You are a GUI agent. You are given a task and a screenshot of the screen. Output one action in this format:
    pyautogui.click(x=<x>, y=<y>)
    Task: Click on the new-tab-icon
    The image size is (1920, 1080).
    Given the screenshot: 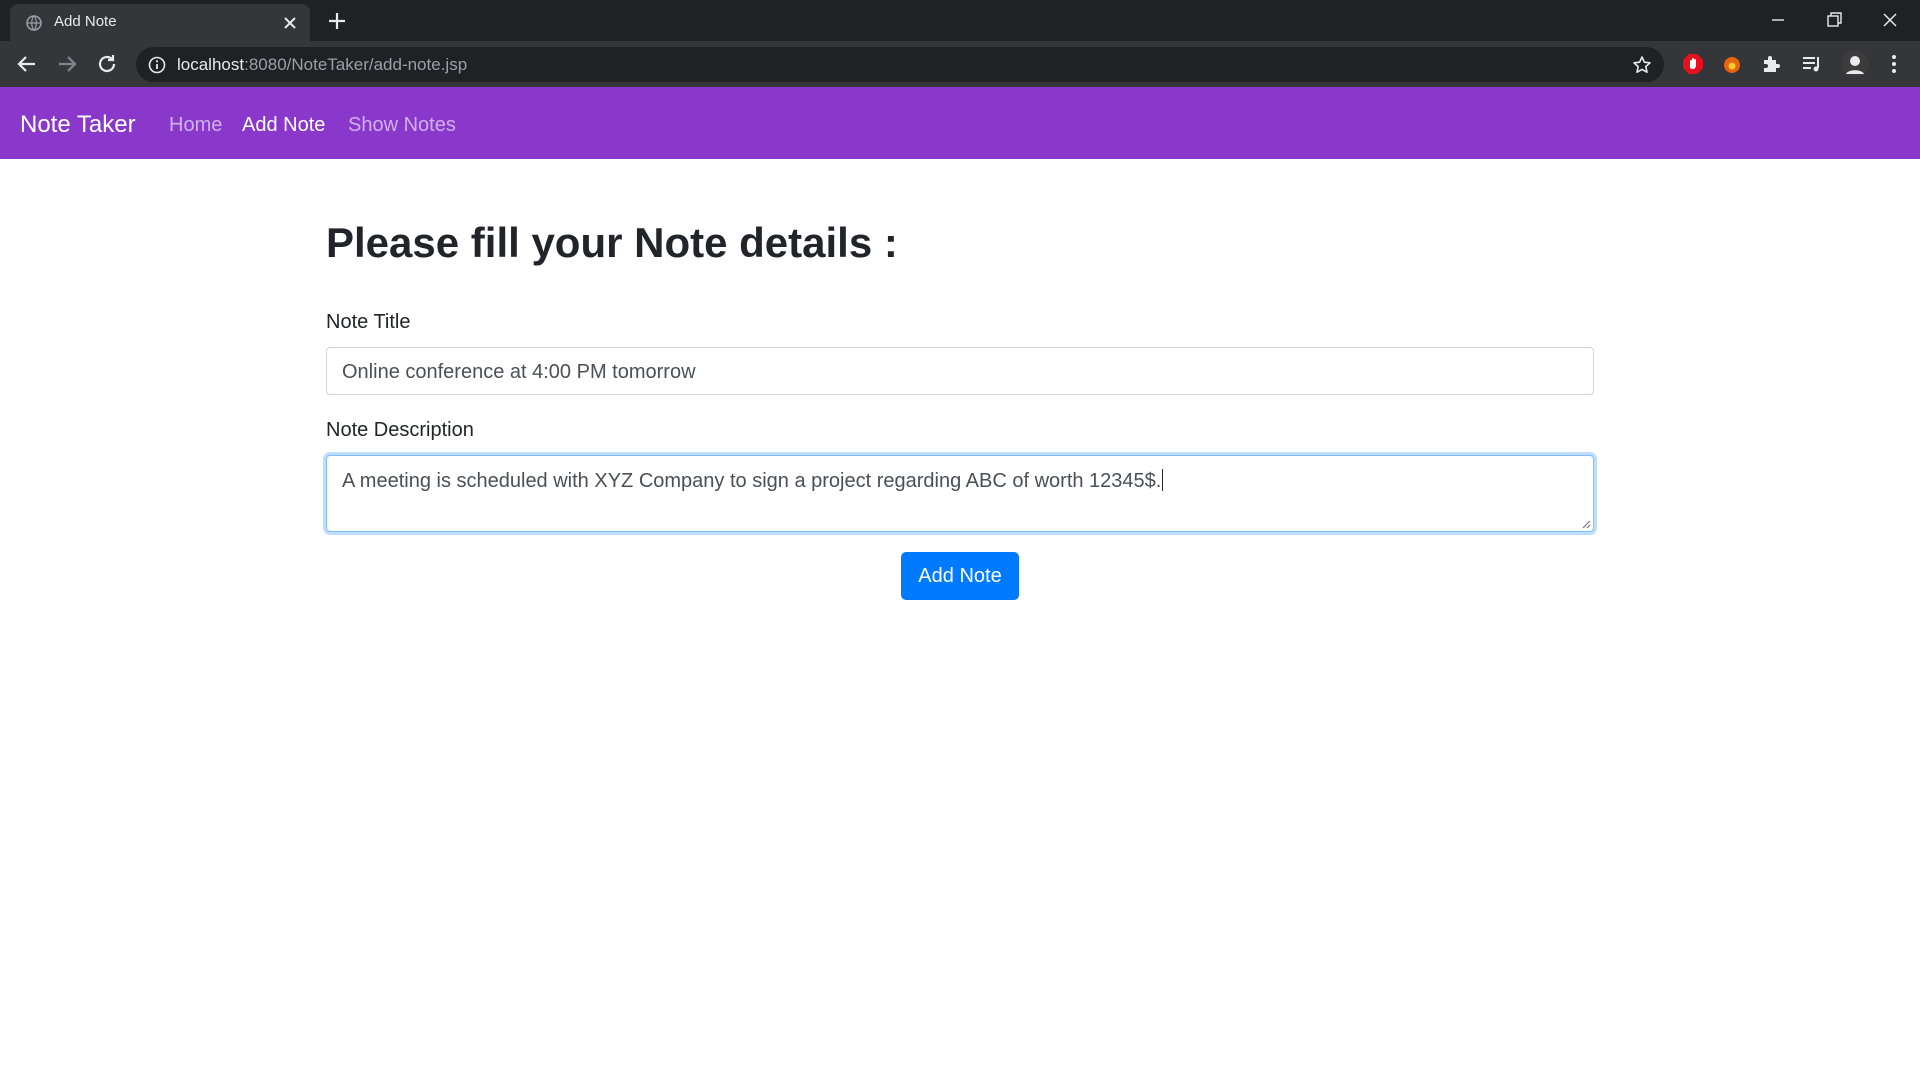 What is the action you would take?
    pyautogui.click(x=337, y=21)
    